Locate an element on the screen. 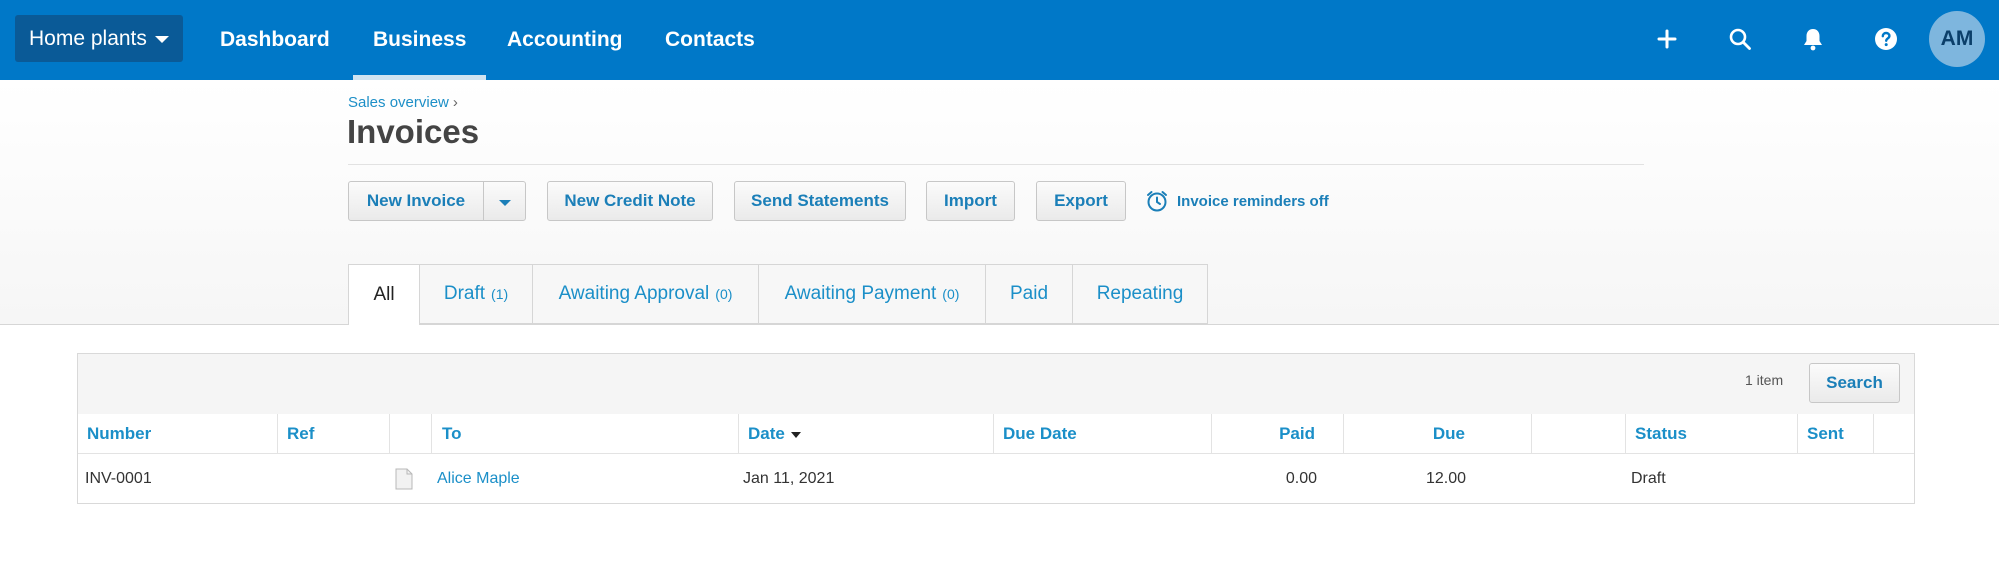 This screenshot has width=1999, height=576. alarm-clock-icon is located at coordinates (1157, 201).